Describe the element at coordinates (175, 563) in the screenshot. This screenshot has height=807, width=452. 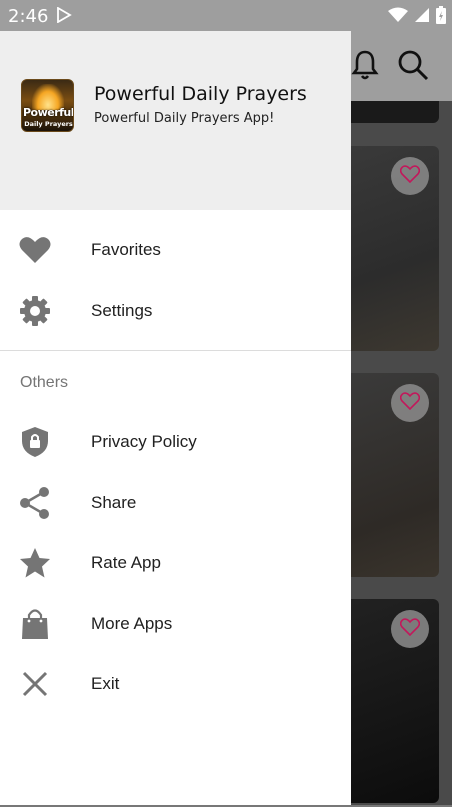
I see `menu-item-rate-app: Rate App` at that location.